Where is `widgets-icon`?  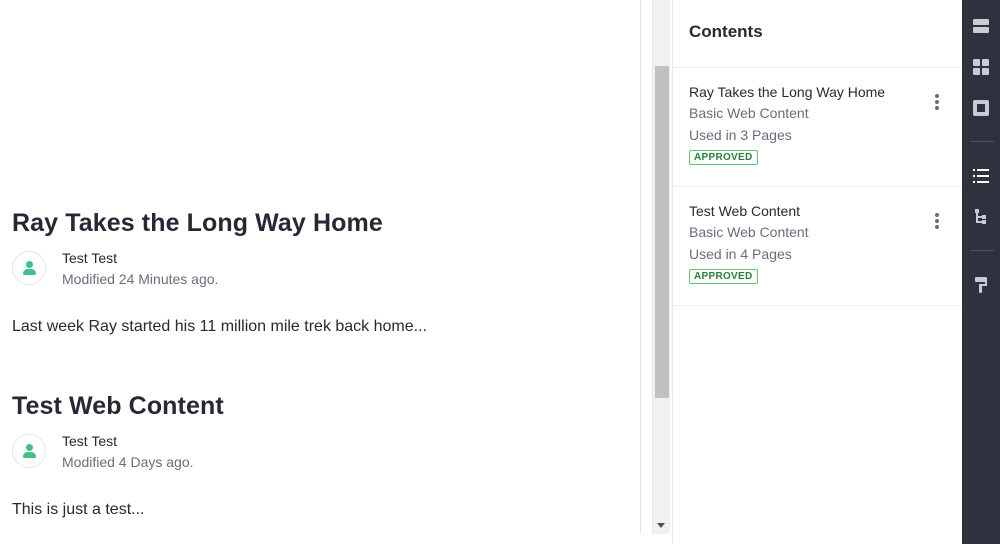
widgets-icon is located at coordinates (981, 67).